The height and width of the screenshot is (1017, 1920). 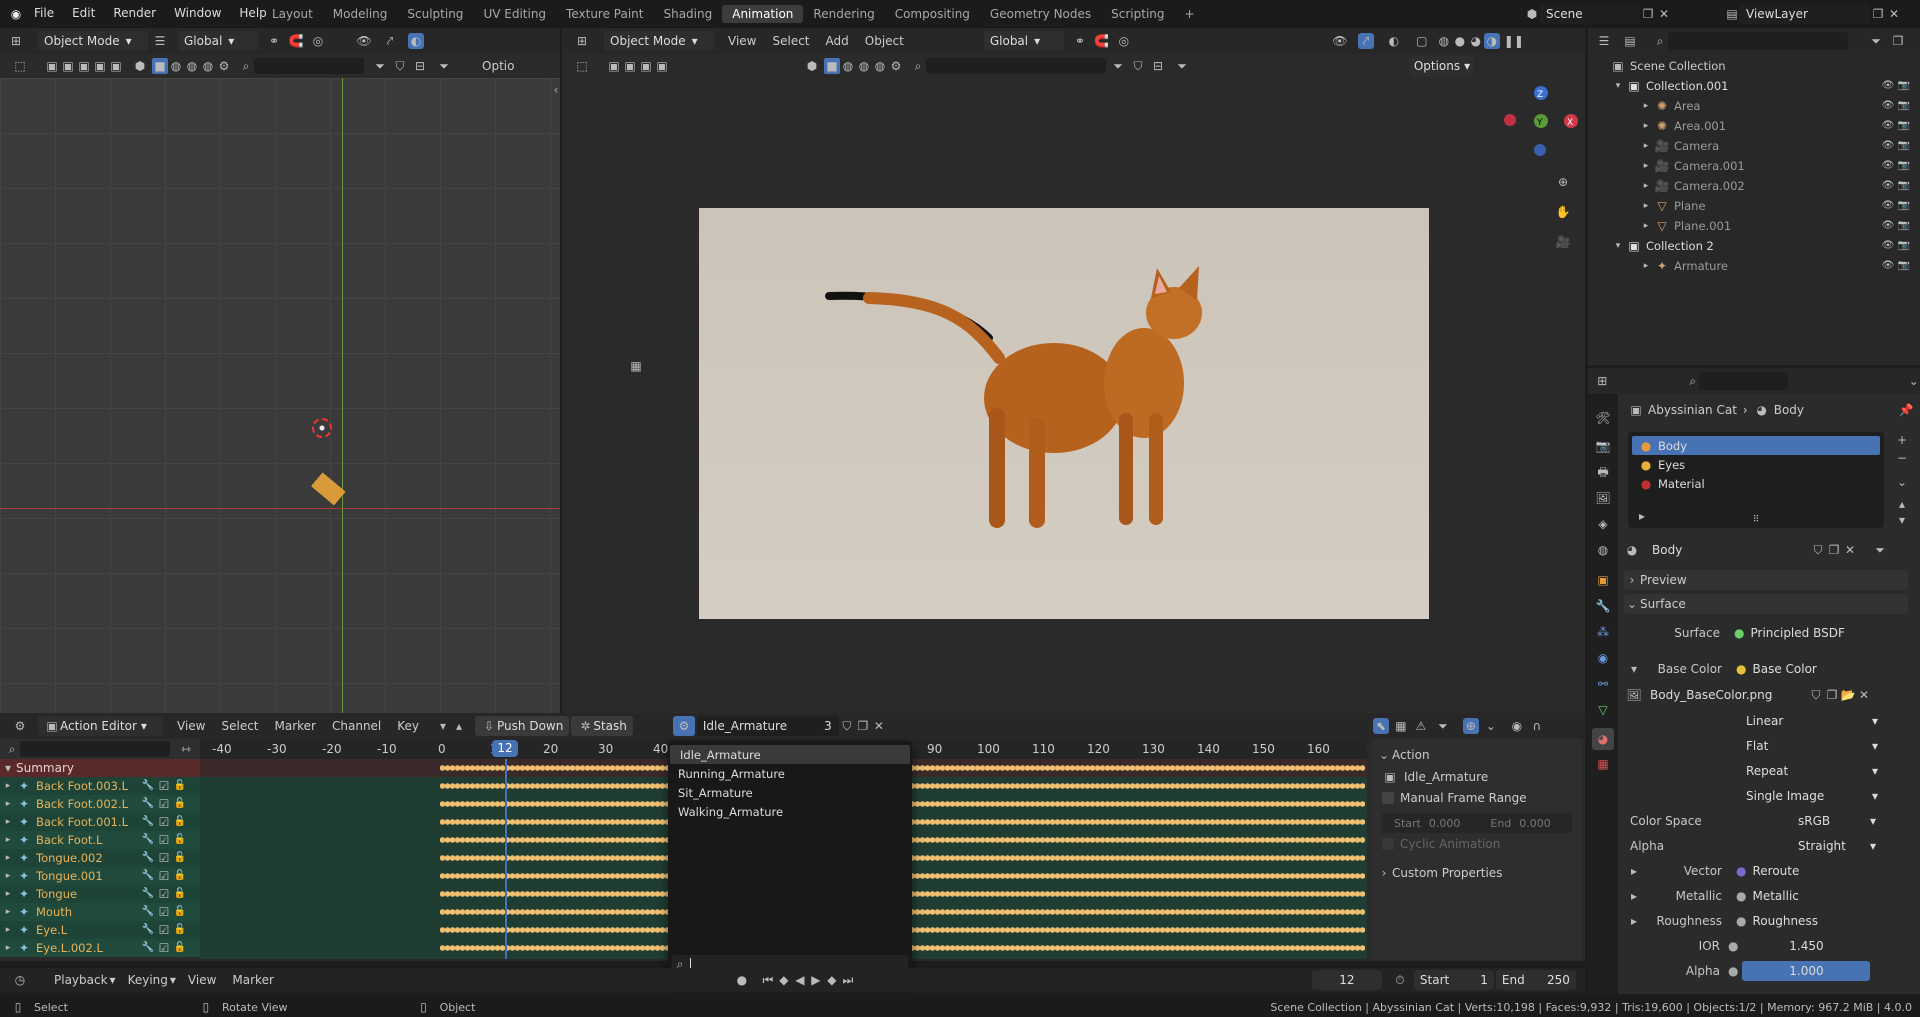 What do you see at coordinates (1812, 771) in the screenshot?
I see `extension-dropdown: Repeat ▾` at bounding box center [1812, 771].